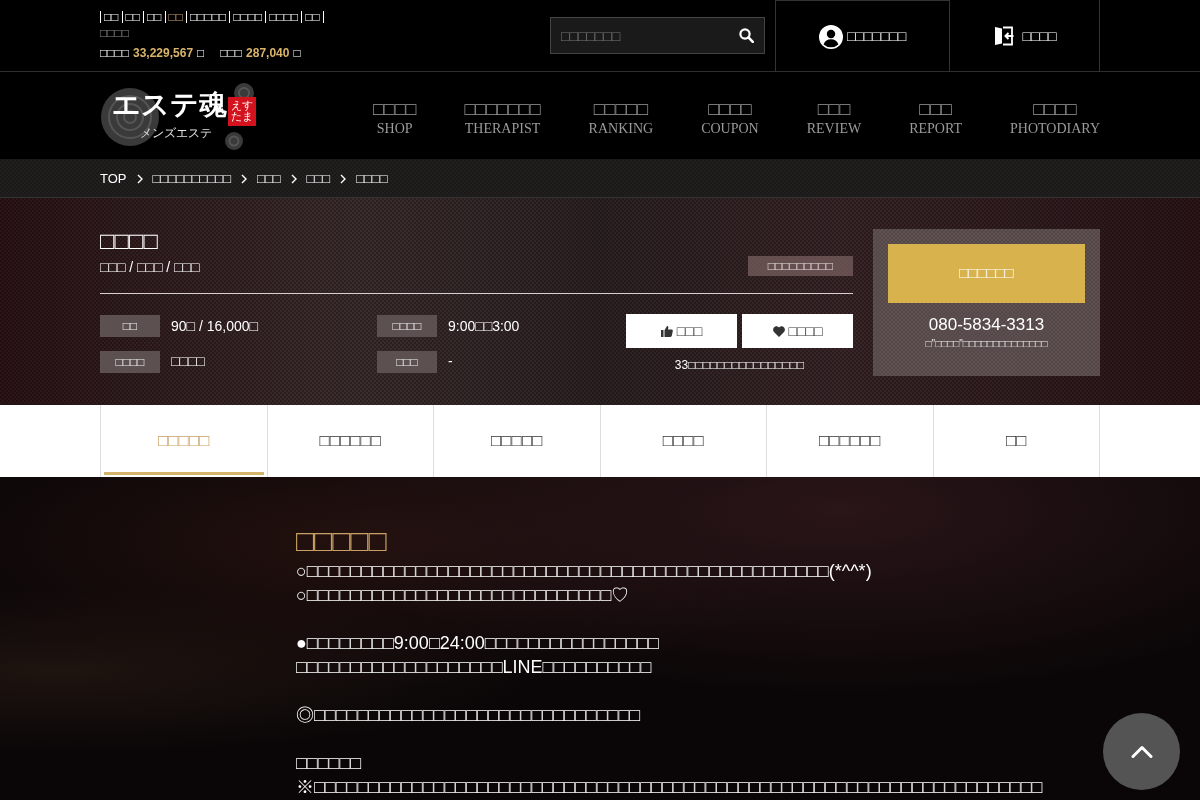 This screenshot has width=1200, height=800. What do you see at coordinates (114, 53) in the screenshot?
I see `stat-label: □□□□` at bounding box center [114, 53].